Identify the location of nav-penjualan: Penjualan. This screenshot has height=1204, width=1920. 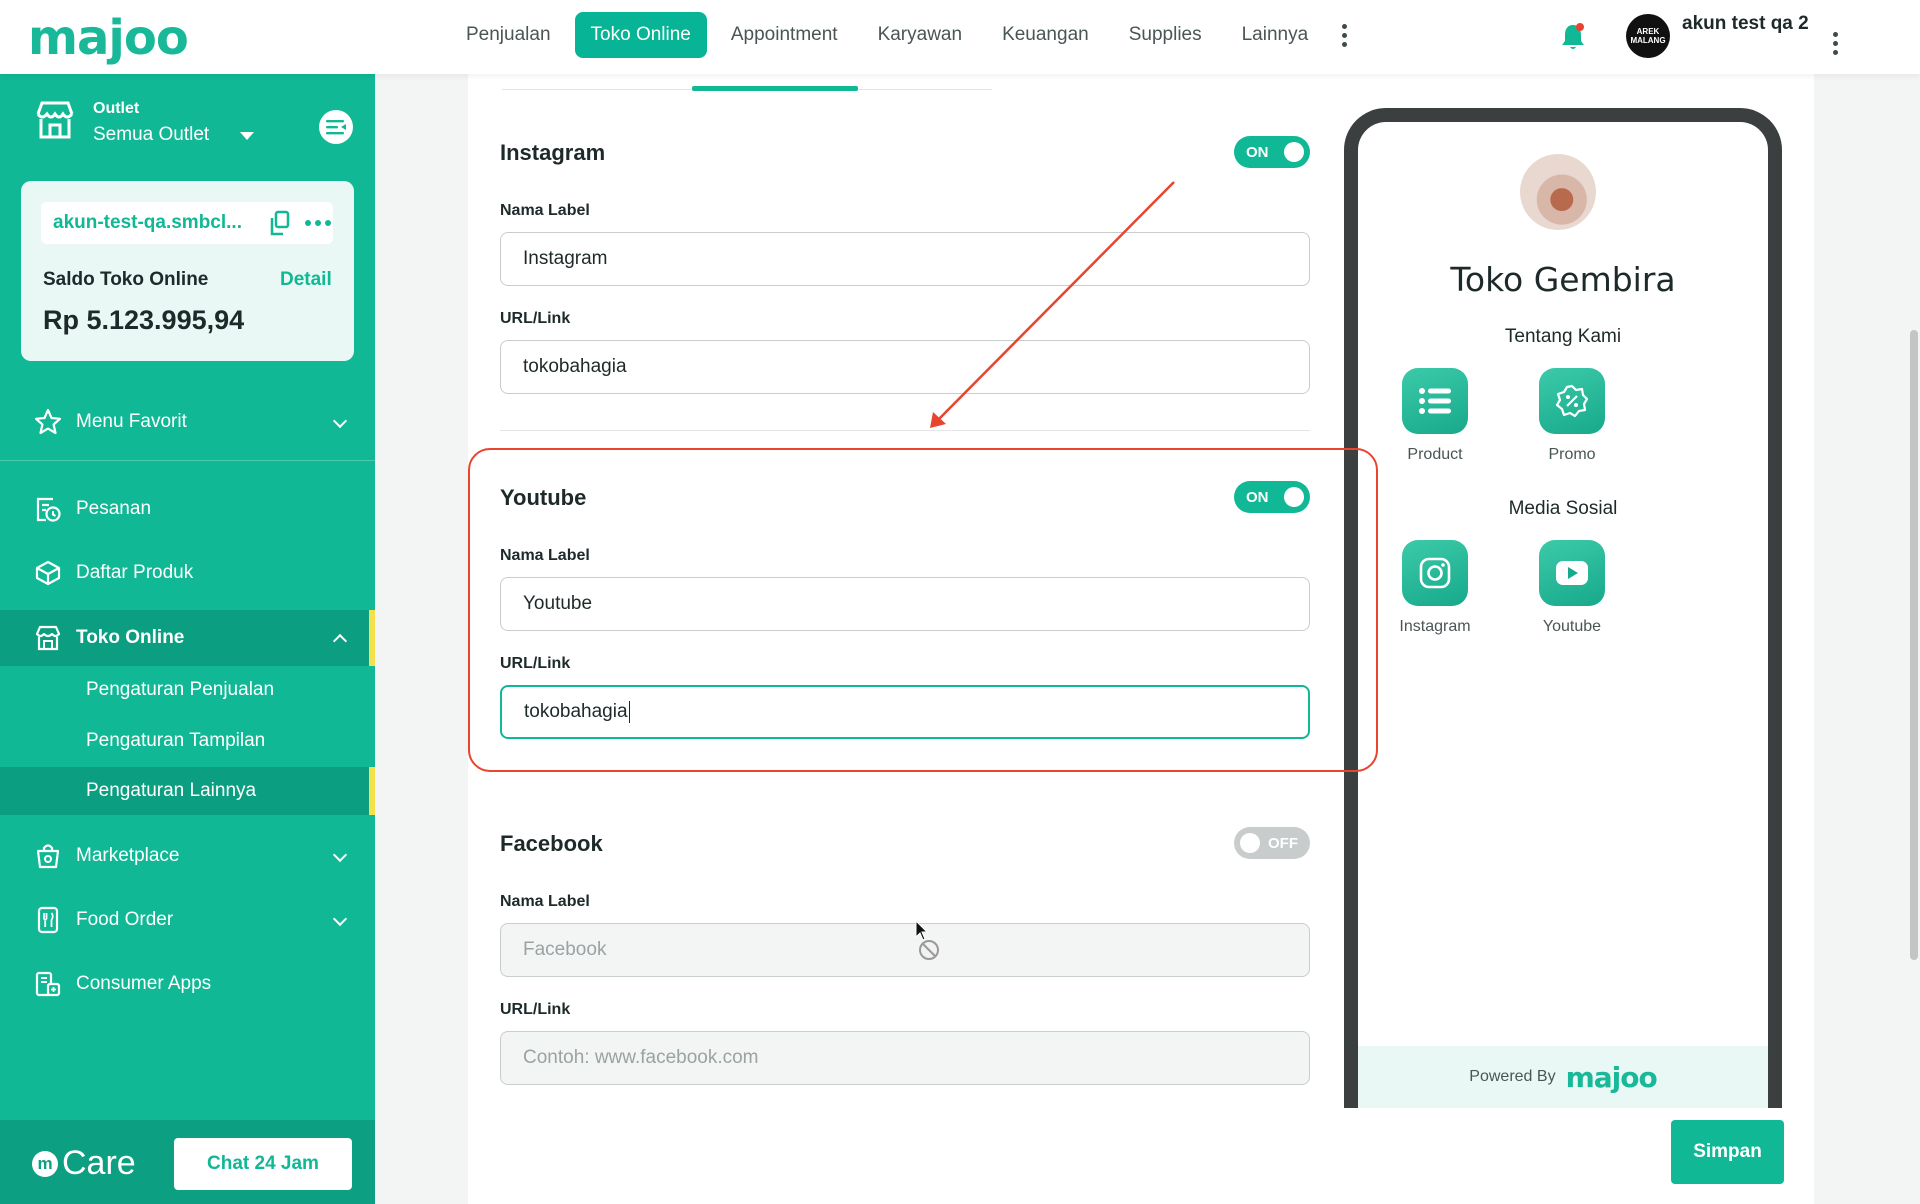
(508, 35).